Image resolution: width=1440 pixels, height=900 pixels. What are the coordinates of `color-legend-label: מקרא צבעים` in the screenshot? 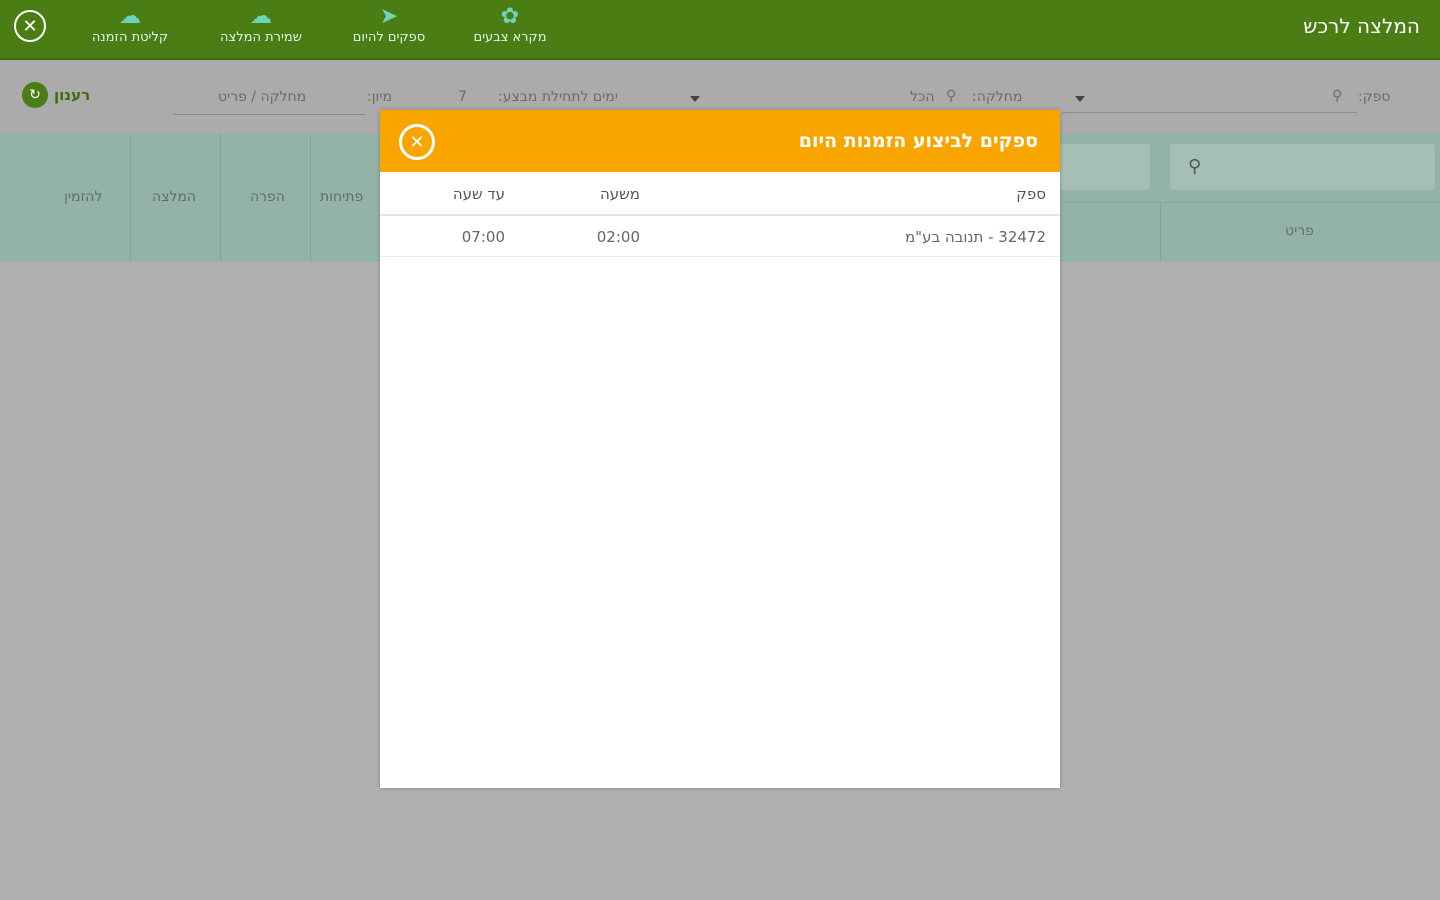 It's located at (510, 37).